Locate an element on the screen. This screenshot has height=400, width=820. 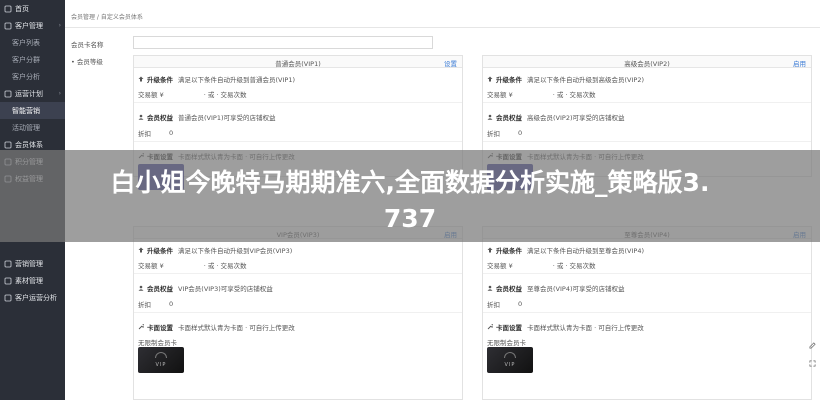
sidebar-item-label: 客户运营分析 is located at coordinates (36, 297).